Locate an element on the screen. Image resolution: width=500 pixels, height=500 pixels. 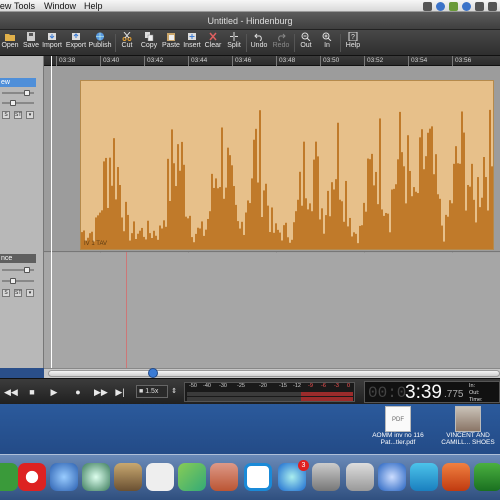
powerpoint-icon is located at coordinates (456, 477).